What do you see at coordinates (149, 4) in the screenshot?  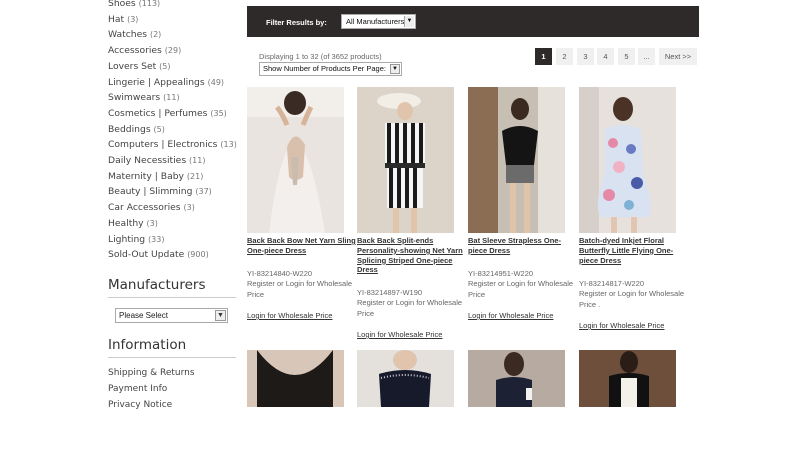 I see `category-count: (113)` at bounding box center [149, 4].